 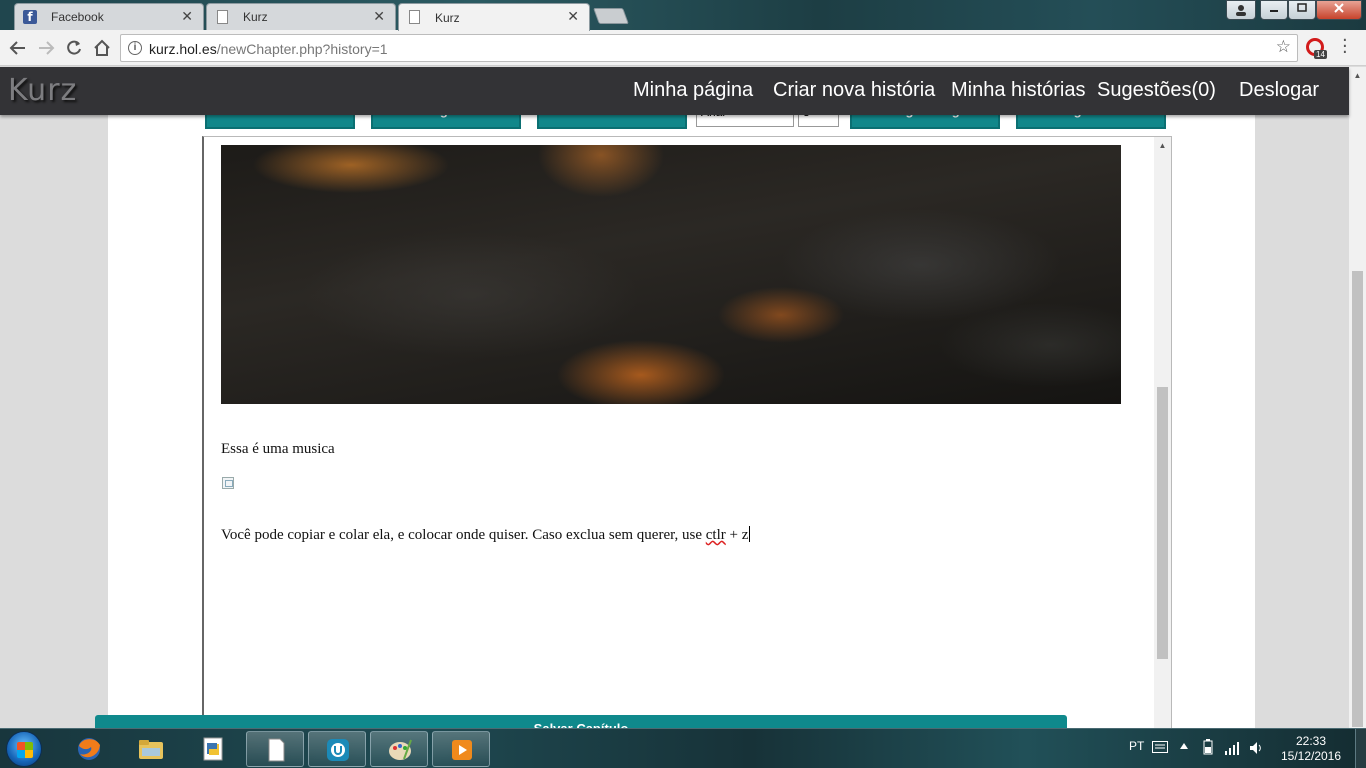 What do you see at coordinates (18, 48) in the screenshot?
I see `back-button` at bounding box center [18, 48].